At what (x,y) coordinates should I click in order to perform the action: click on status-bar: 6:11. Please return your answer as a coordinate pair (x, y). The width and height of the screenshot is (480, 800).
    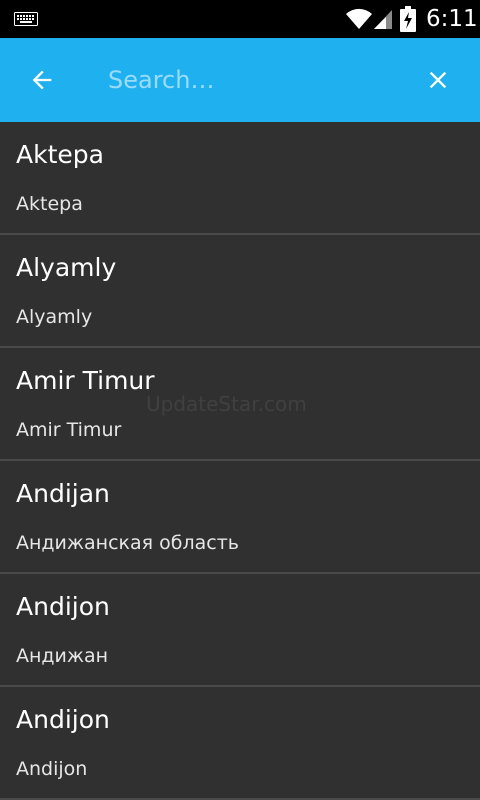
    Looking at the image, I should click on (240, 19).